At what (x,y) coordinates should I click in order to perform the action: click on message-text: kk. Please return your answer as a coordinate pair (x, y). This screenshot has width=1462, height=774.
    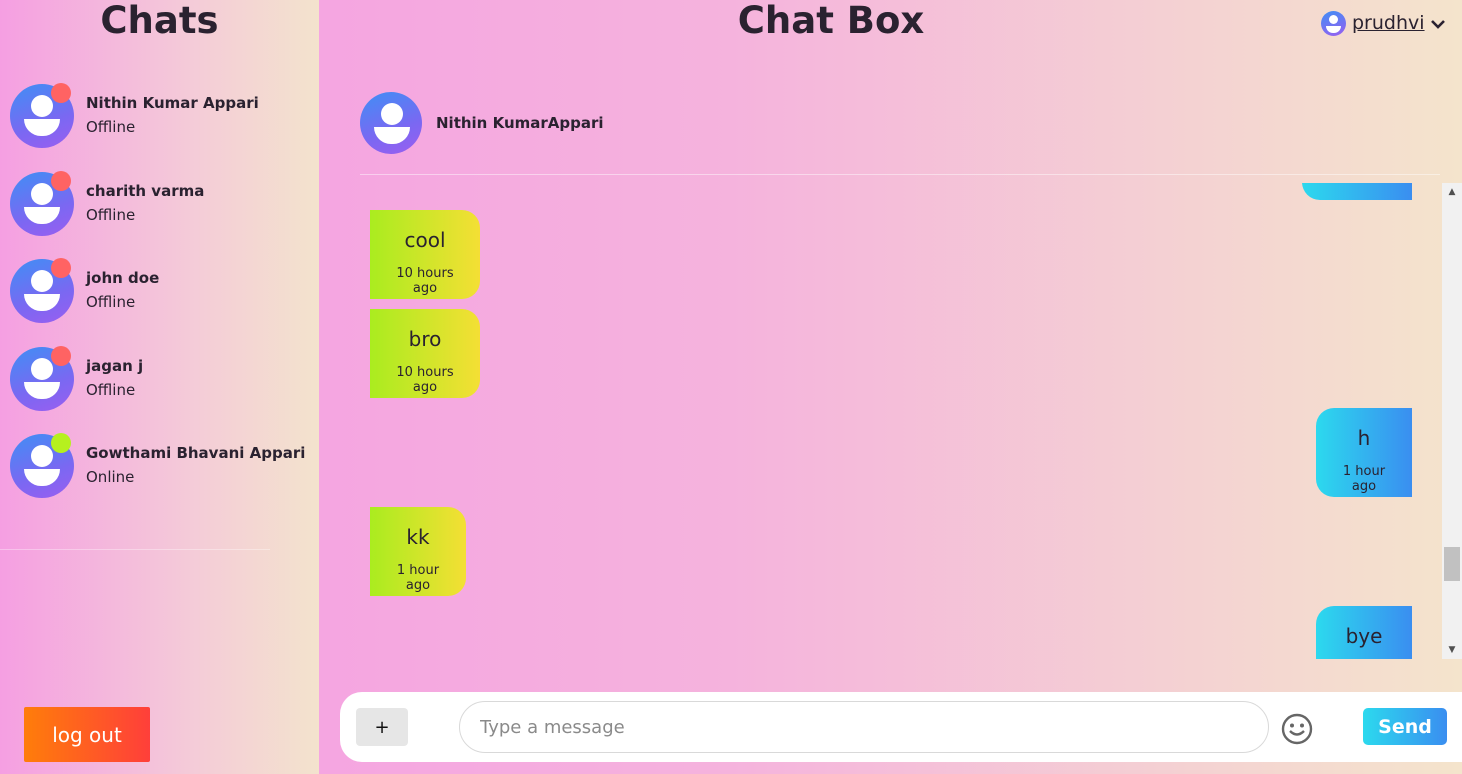
    Looking at the image, I should click on (418, 537).